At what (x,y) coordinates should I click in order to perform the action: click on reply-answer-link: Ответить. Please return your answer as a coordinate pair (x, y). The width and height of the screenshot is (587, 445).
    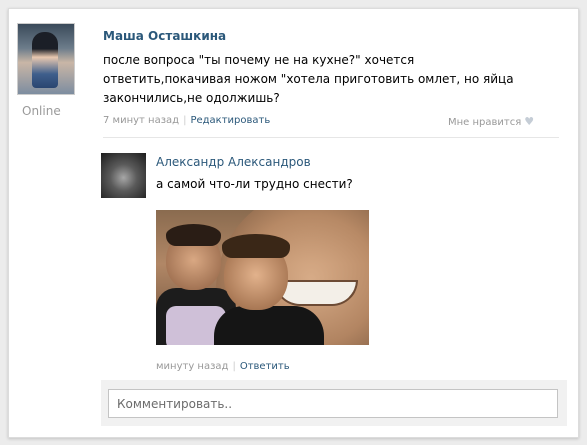
    Looking at the image, I should click on (265, 366).